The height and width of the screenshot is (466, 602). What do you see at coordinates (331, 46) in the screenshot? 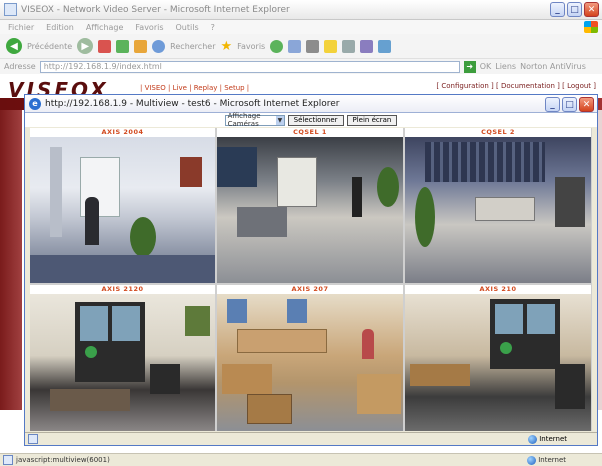
I see `folder-icon` at bounding box center [331, 46].